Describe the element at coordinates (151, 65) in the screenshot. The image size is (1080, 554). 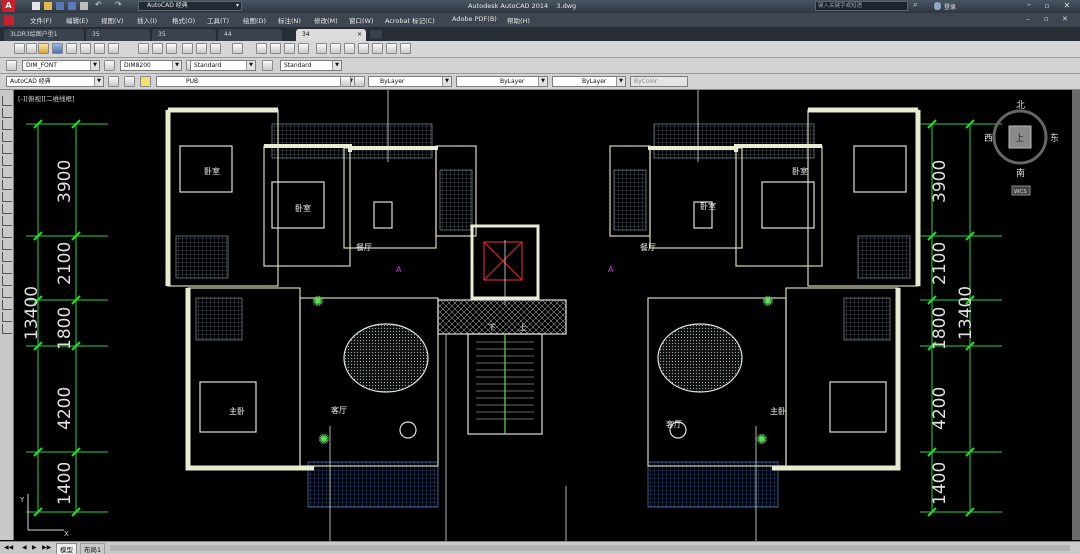
I see `dim-style-select: DIM8200 ▼` at that location.